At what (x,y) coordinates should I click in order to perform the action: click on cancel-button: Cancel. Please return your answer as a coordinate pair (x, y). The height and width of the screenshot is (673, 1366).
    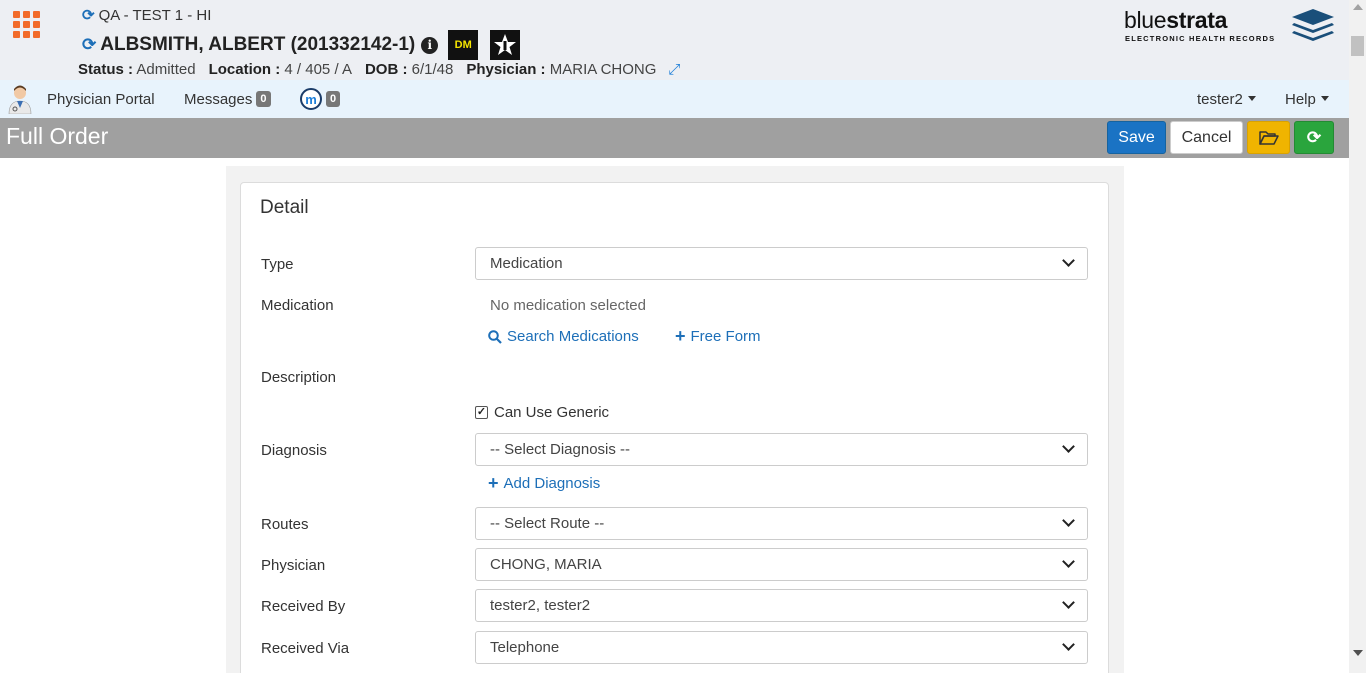
    Looking at the image, I should click on (1206, 137).